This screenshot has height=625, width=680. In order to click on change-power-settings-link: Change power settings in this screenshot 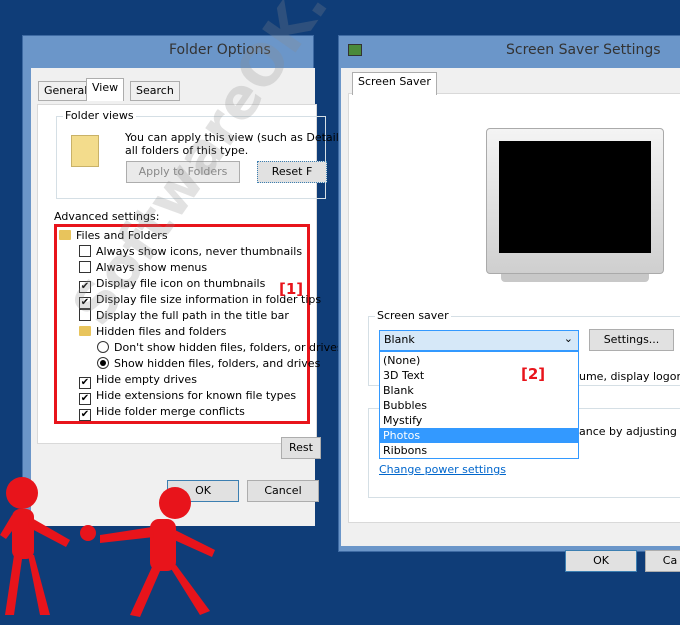, I will do `click(442, 469)`.